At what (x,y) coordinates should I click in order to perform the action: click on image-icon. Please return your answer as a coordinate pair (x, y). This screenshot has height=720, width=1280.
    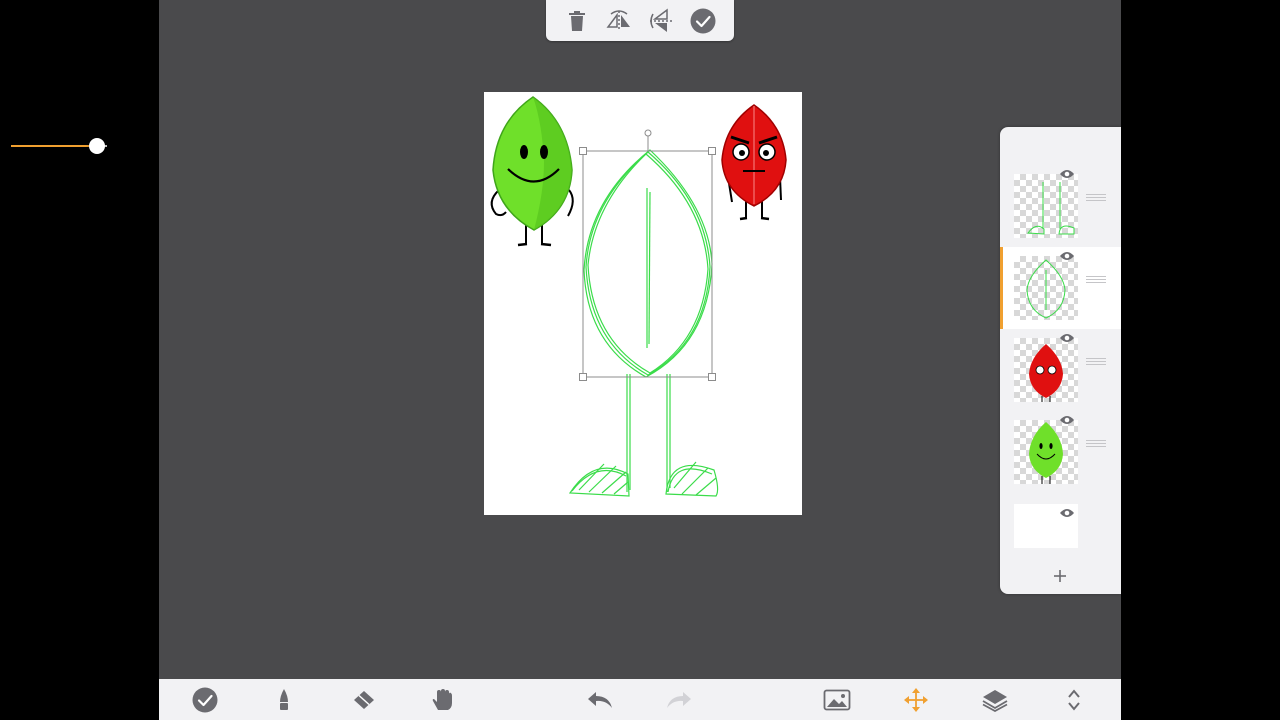
    Looking at the image, I should click on (837, 700).